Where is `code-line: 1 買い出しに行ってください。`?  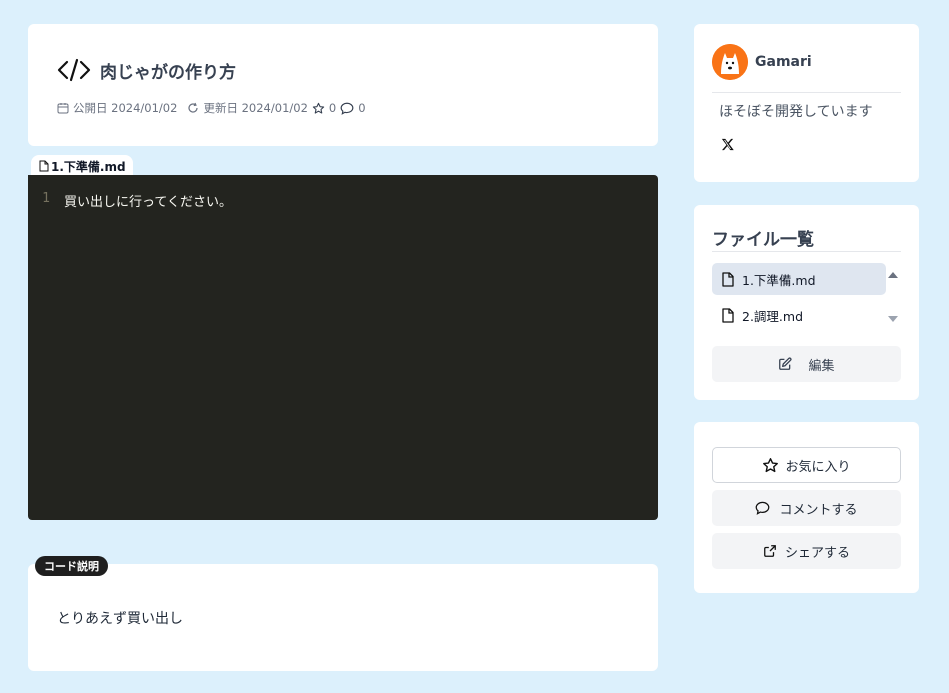 code-line: 1 買い出しに行ってください。 is located at coordinates (130, 200).